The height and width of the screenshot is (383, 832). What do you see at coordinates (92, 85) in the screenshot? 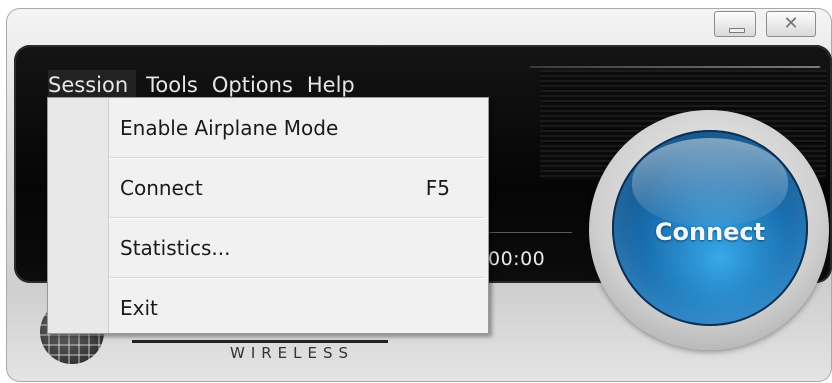
I see `menu-session: Session` at bounding box center [92, 85].